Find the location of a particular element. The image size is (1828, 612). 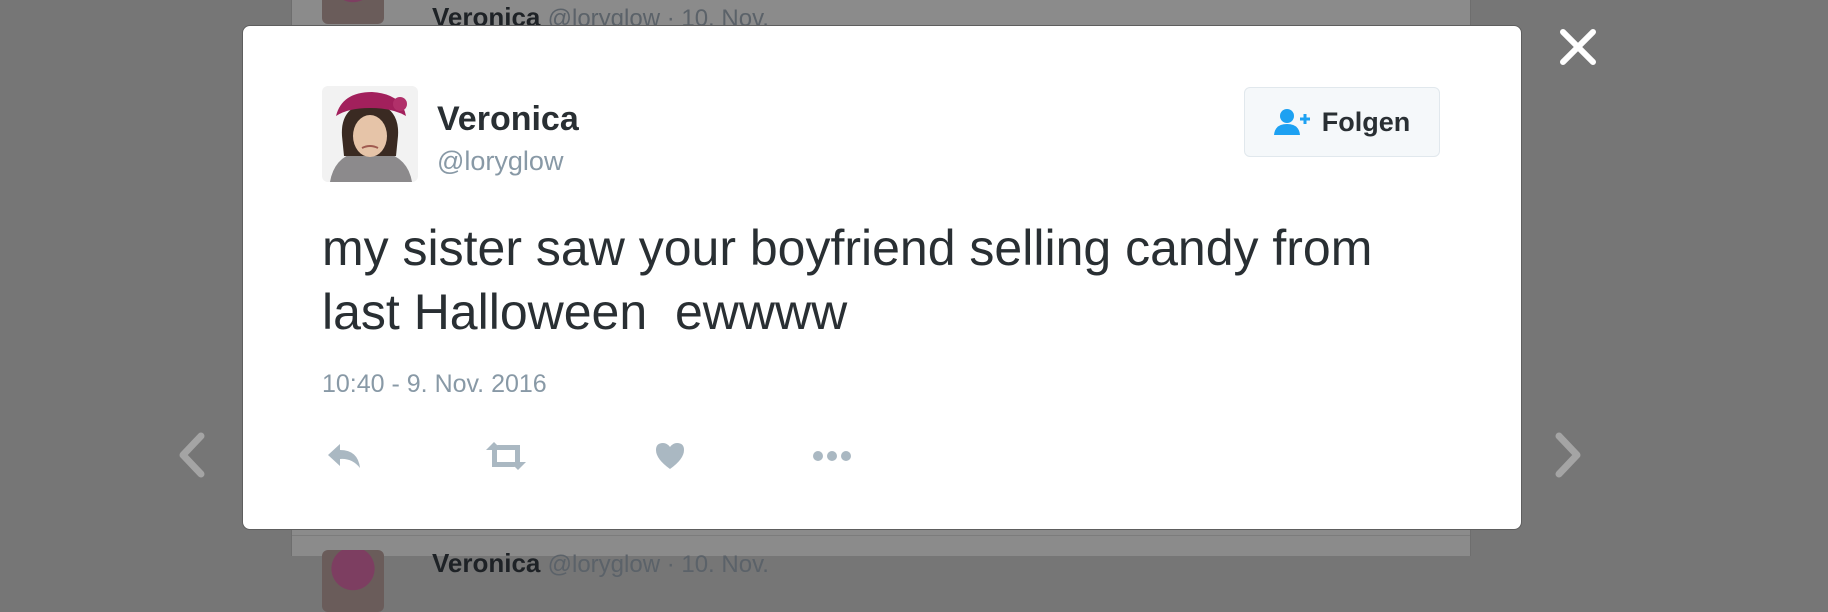

background-author: Veronica @loryglow · 10. Nov. is located at coordinates (600, 563).